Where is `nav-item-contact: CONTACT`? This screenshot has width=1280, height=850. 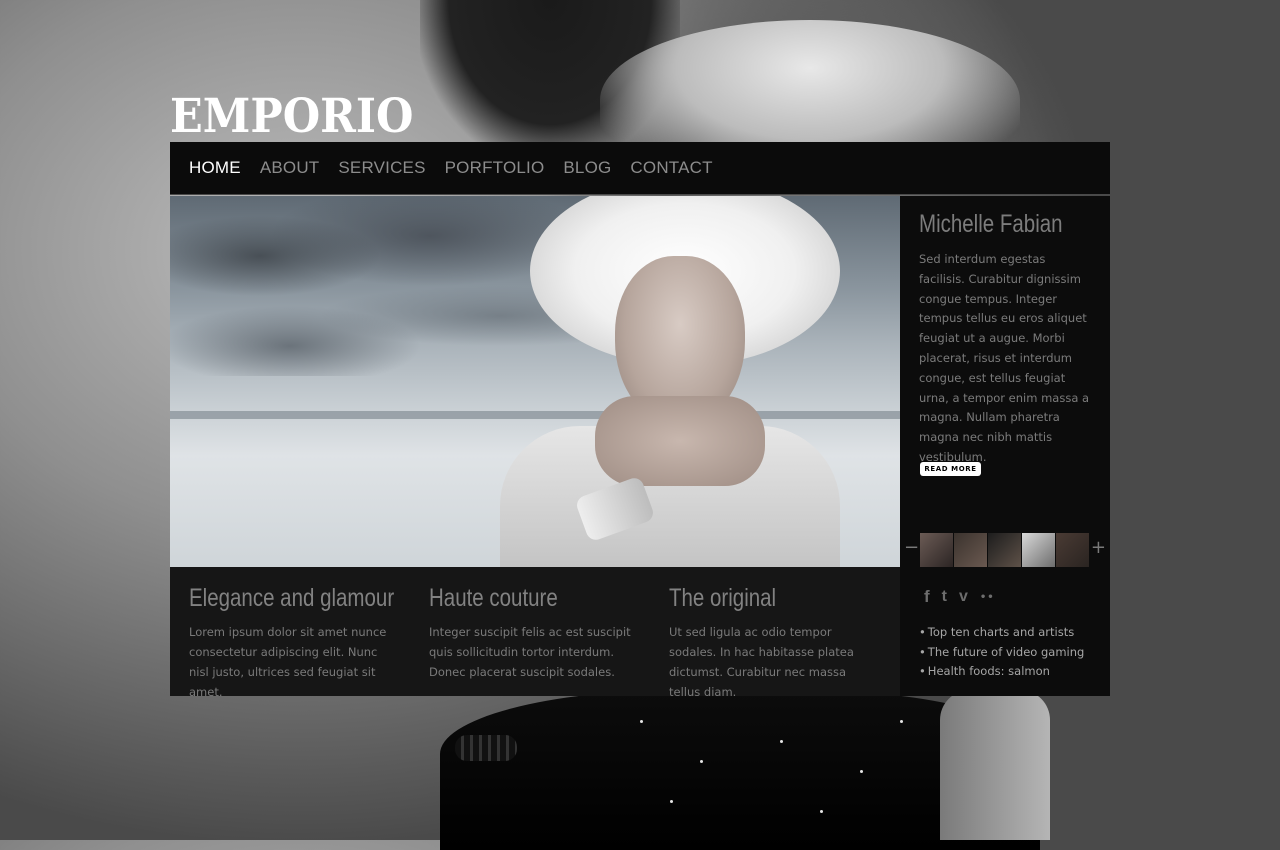 nav-item-contact: CONTACT is located at coordinates (671, 168).